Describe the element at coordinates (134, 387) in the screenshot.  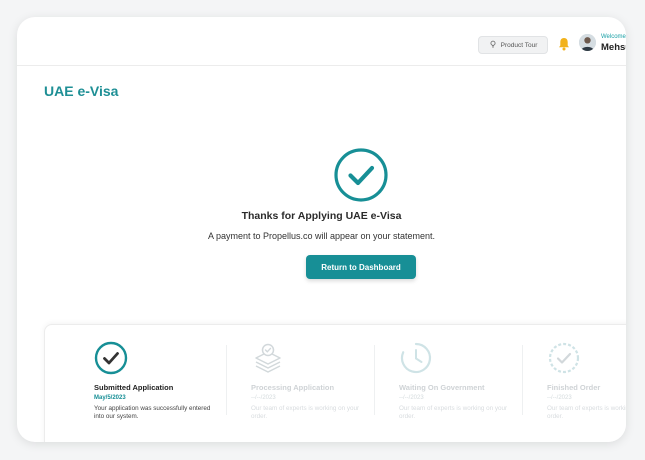
I see `step-title: Submitted Application` at that location.